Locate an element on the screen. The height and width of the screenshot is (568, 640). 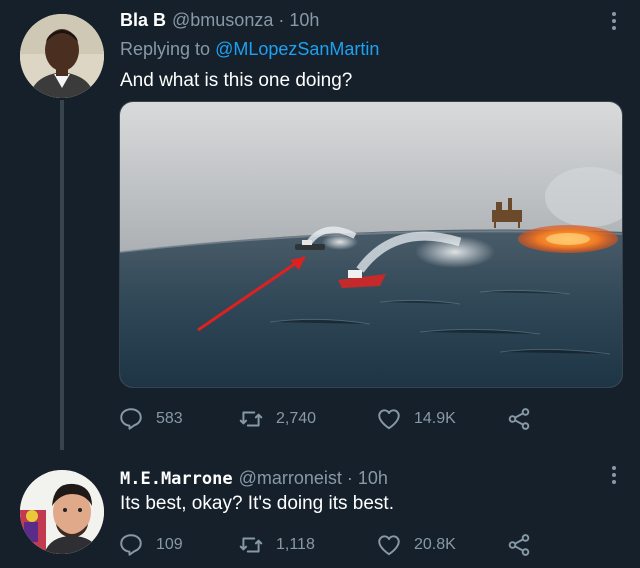
retweet-button: 1,118 is located at coordinates (276, 545).